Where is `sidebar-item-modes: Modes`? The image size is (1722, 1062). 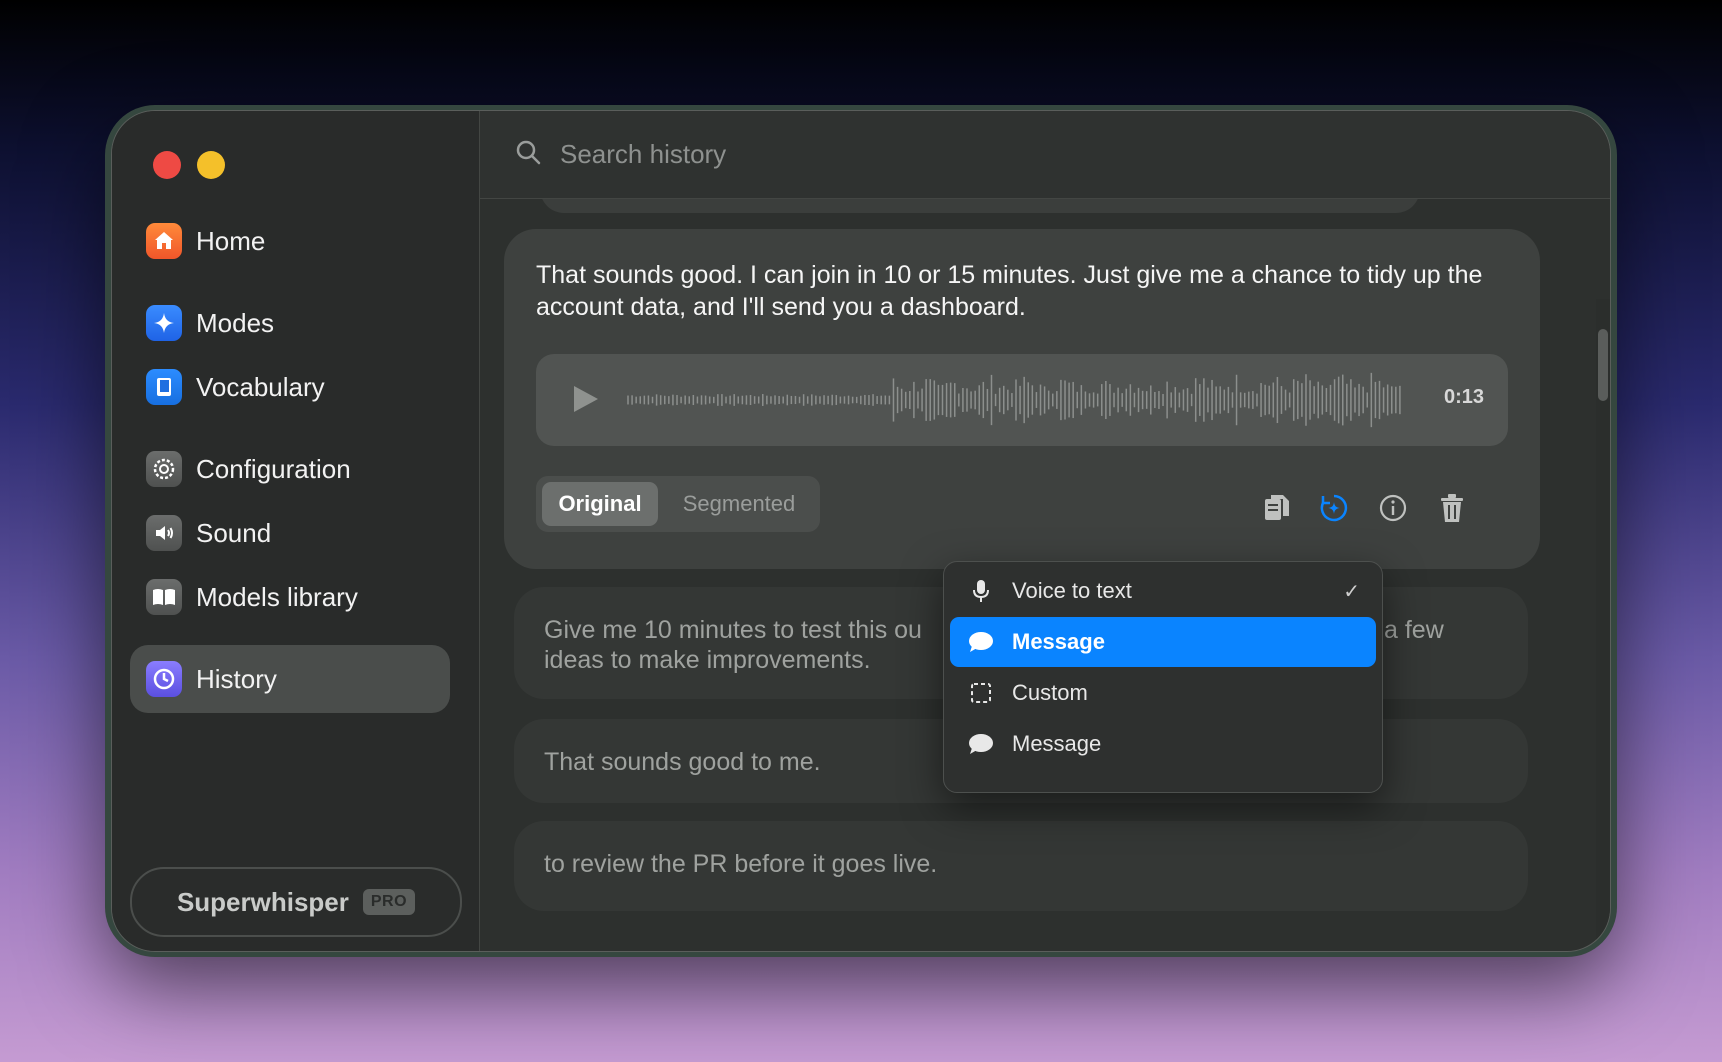
sidebar-item-modes: Modes is located at coordinates (290, 323).